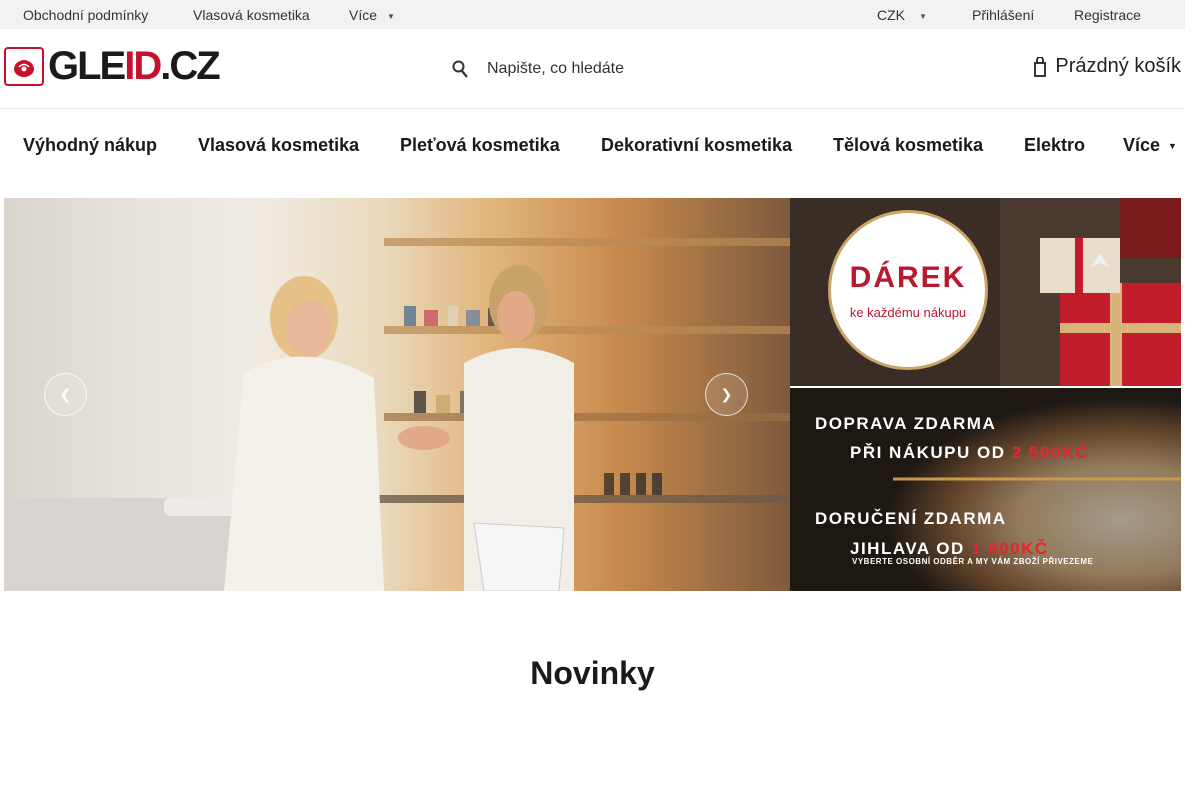  I want to click on nav-item-body: Tělová kosmetika, so click(908, 145).